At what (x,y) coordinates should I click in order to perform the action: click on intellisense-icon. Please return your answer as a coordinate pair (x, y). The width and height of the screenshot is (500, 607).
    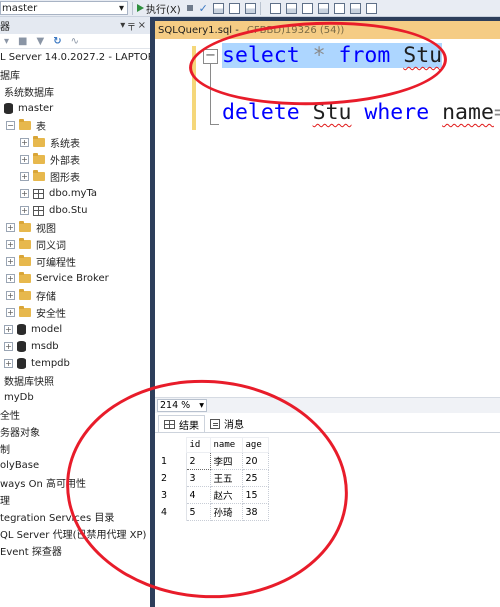
    Looking at the image, I should click on (307, 8).